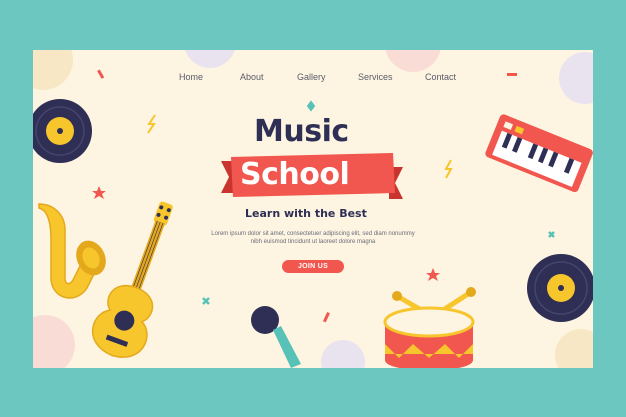 This screenshot has width=626, height=417. I want to click on hero-title-line2: School, so click(295, 174).